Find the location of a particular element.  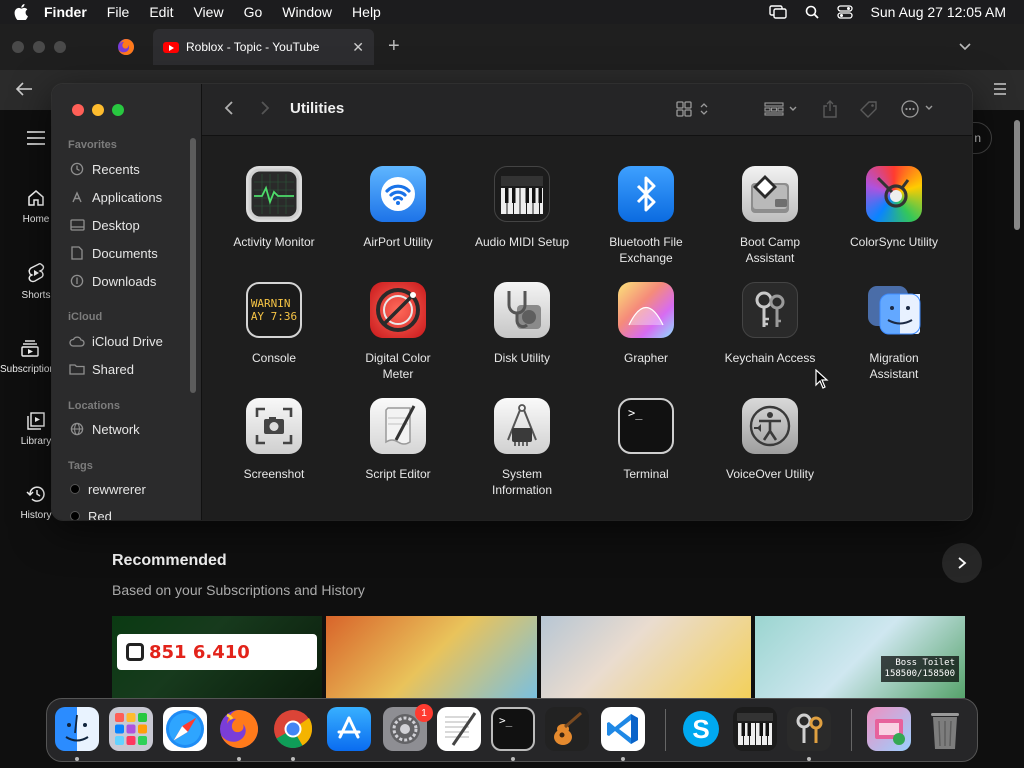

app-script-editor: Script Editor is located at coordinates (398, 440).